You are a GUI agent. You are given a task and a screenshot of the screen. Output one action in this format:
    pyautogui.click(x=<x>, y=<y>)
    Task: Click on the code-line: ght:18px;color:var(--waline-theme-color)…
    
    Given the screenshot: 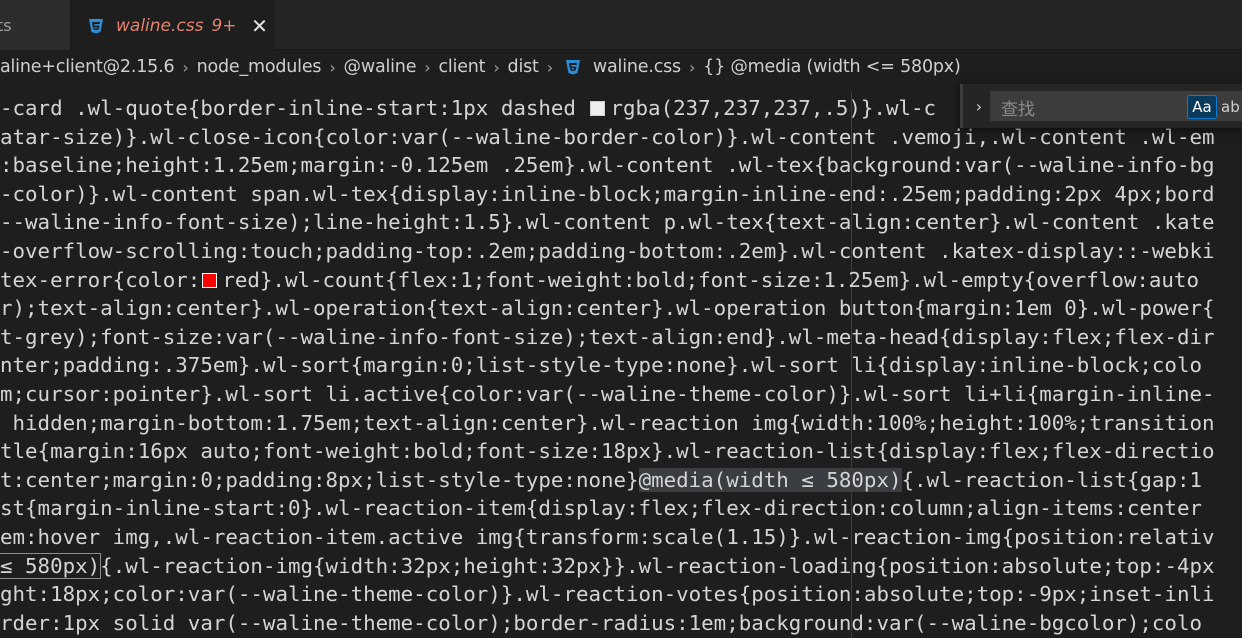 What is the action you would take?
    pyautogui.click(x=607, y=594)
    